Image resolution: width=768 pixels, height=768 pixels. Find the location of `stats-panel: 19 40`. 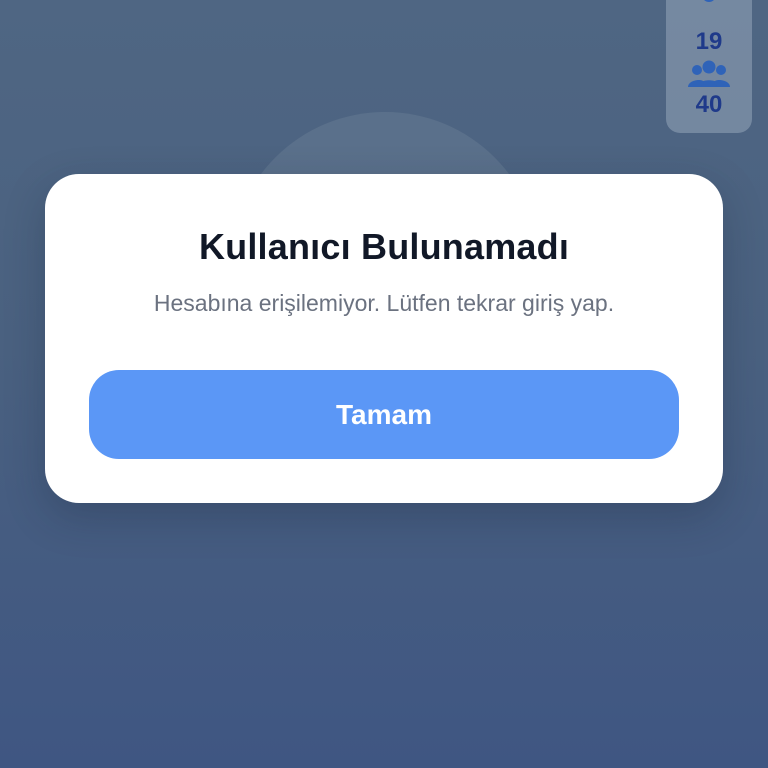

stats-panel: 19 40 is located at coordinates (709, 66).